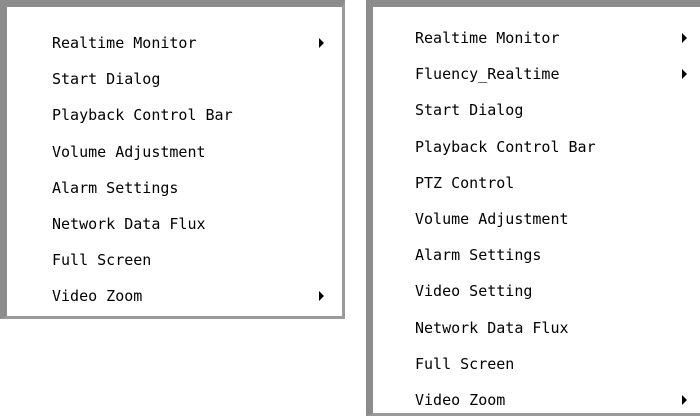 The height and width of the screenshot is (416, 700). Describe the element at coordinates (536, 183) in the screenshot. I see `menu-item-ptz-control: PTZ Control` at that location.